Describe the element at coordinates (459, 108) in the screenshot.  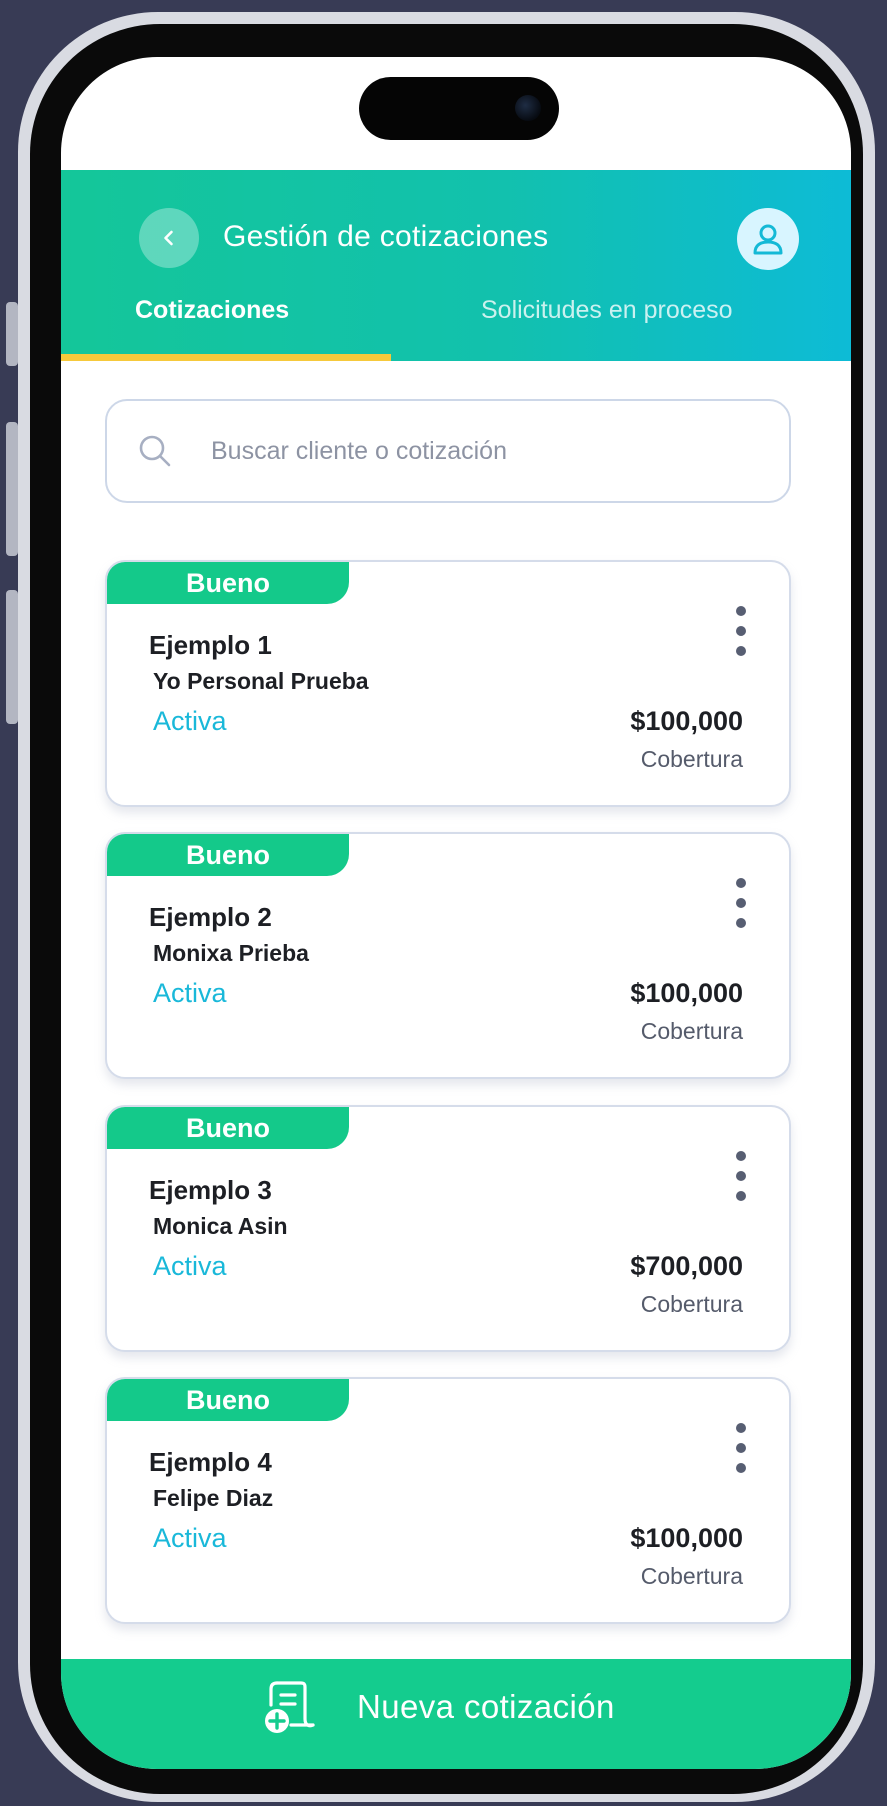
I see `dynamic-island` at that location.